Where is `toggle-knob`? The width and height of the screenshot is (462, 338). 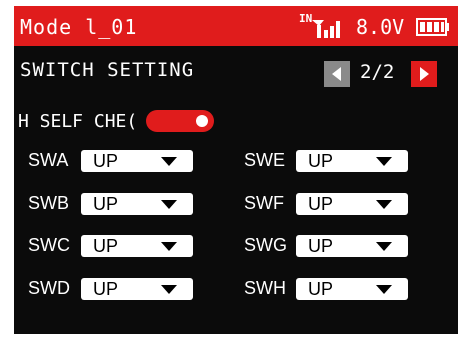 toggle-knob is located at coordinates (202, 121).